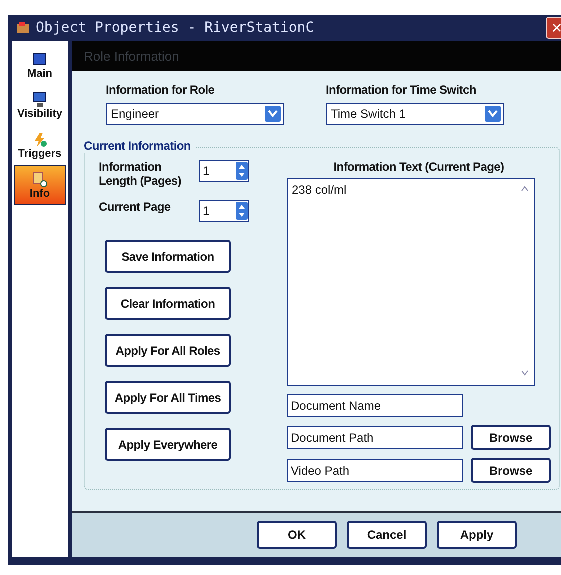  I want to click on action-button: Clear Information, so click(168, 303).